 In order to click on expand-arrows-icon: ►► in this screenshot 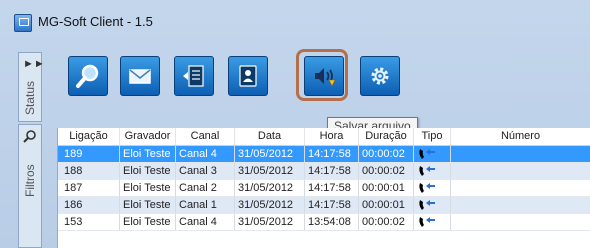, I will do `click(34, 64)`.